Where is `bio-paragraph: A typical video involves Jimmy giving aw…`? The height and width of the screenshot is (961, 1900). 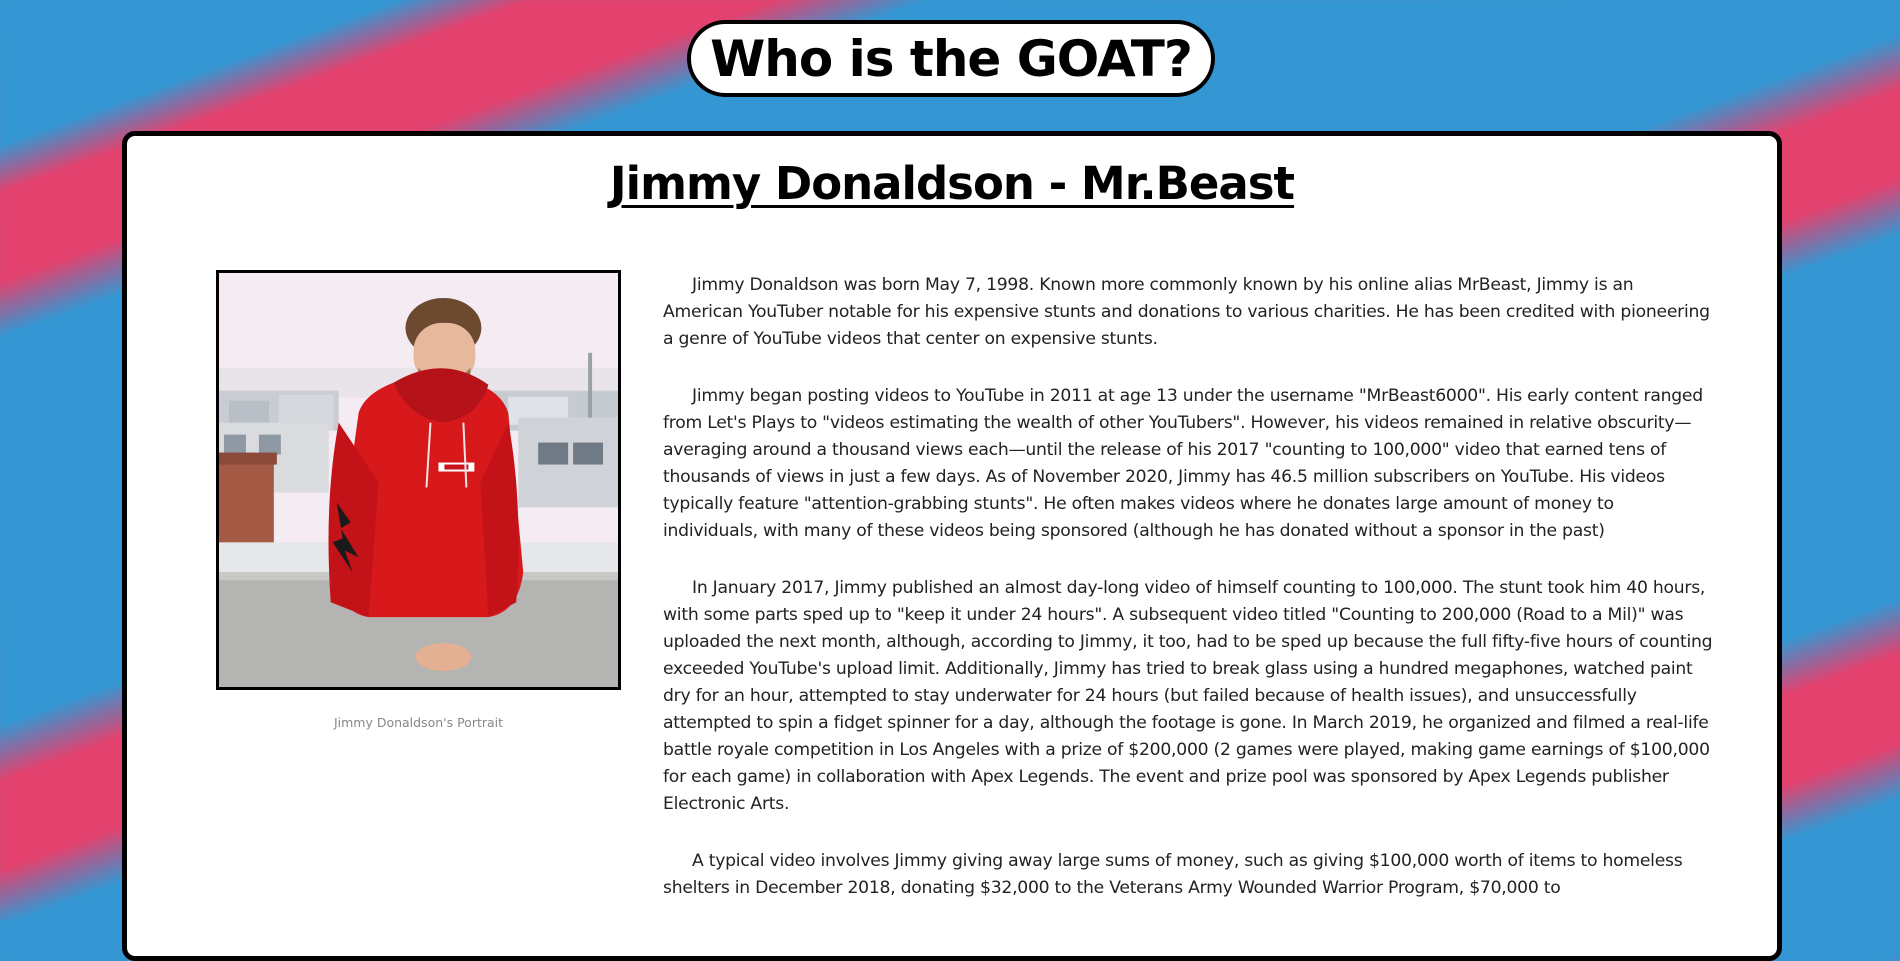
bio-paragraph: A typical video involves Jimmy giving aw… is located at coordinates (1173, 874).